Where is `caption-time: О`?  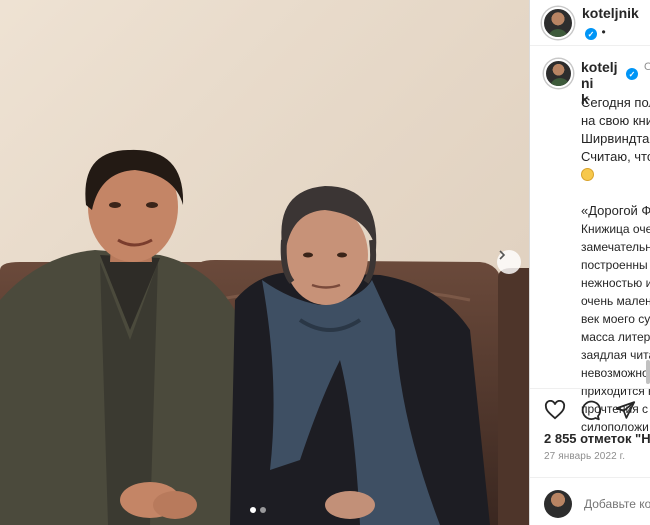
caption-time: О is located at coordinates (647, 67).